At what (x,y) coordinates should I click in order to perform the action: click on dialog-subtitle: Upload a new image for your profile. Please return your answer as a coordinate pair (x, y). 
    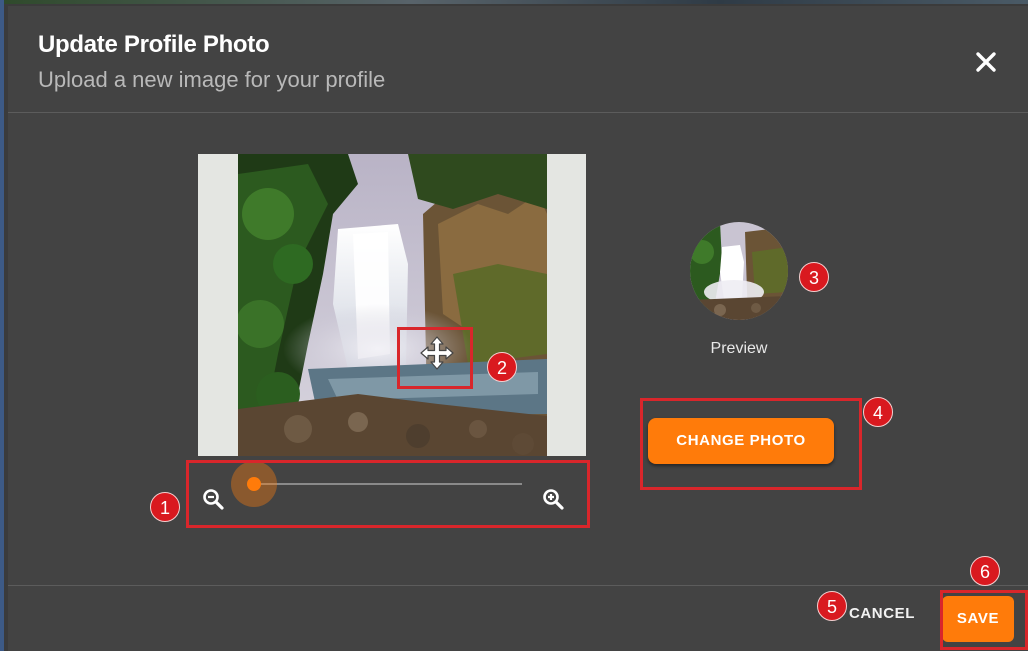
    Looking at the image, I should click on (212, 79).